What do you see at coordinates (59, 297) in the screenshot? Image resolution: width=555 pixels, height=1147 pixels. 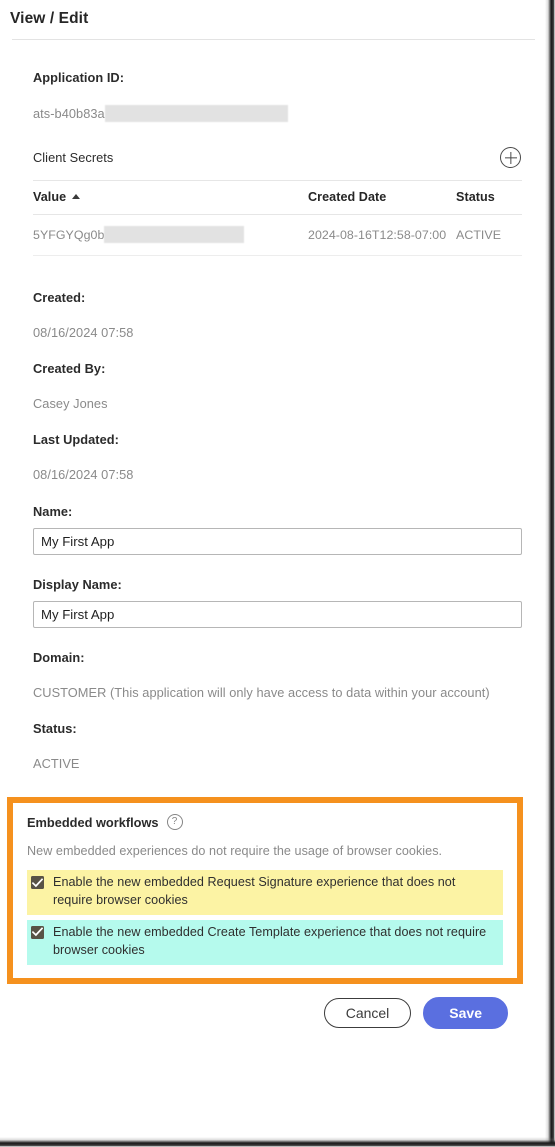 I see `created-label: Created:` at bounding box center [59, 297].